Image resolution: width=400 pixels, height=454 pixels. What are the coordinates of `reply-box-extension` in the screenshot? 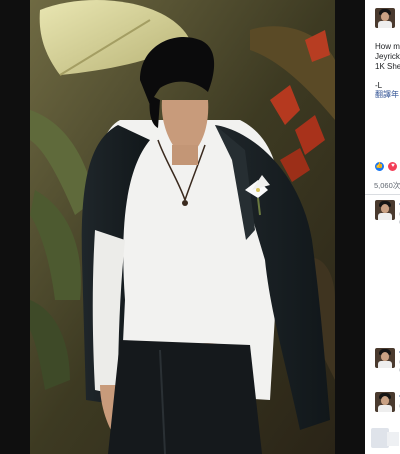 It's located at (393, 439).